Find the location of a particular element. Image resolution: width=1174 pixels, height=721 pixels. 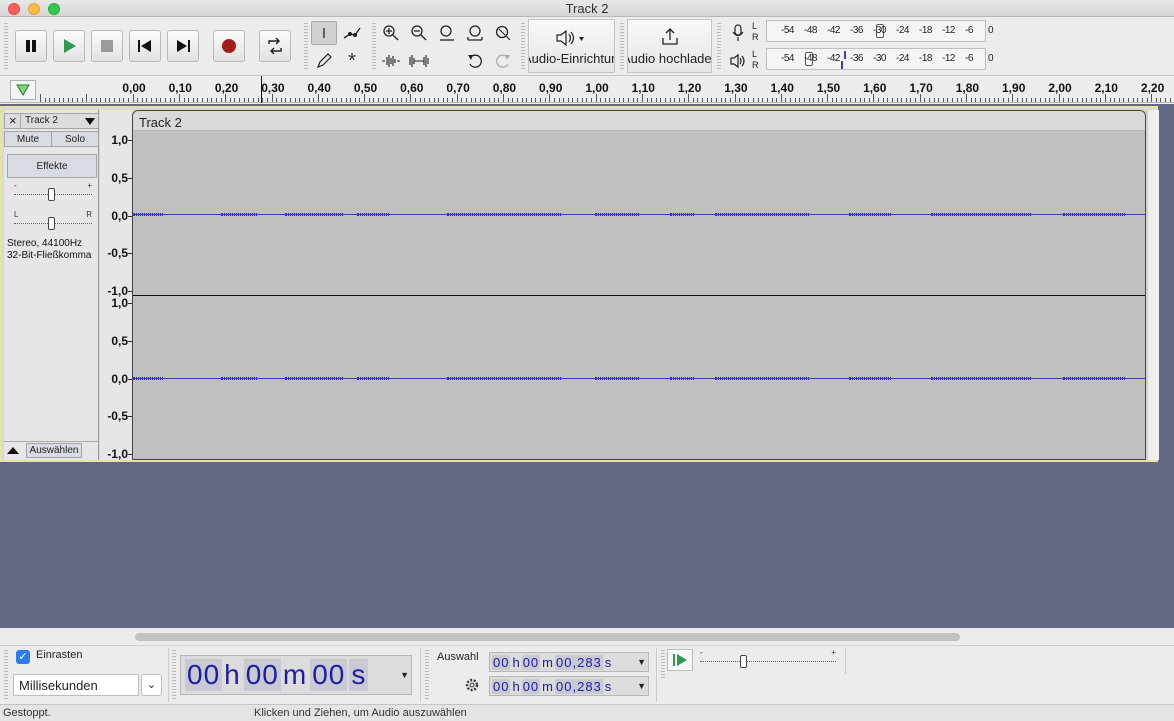

horizontal-scrollbar is located at coordinates (587, 636).